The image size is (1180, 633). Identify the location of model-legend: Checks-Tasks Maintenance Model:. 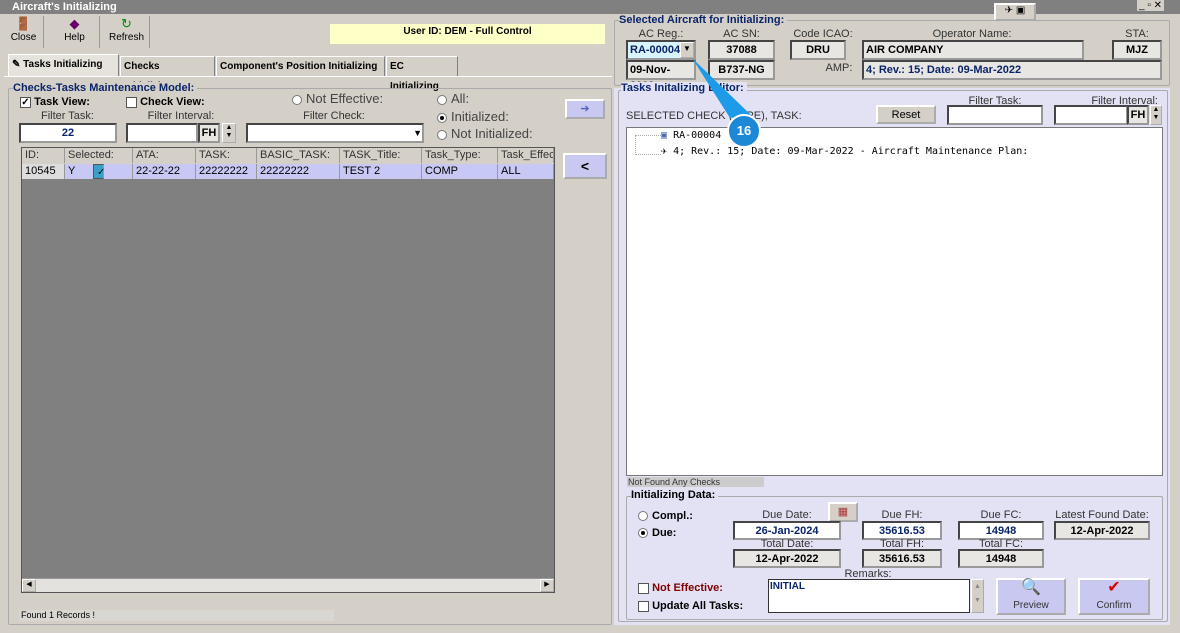
(105, 88).